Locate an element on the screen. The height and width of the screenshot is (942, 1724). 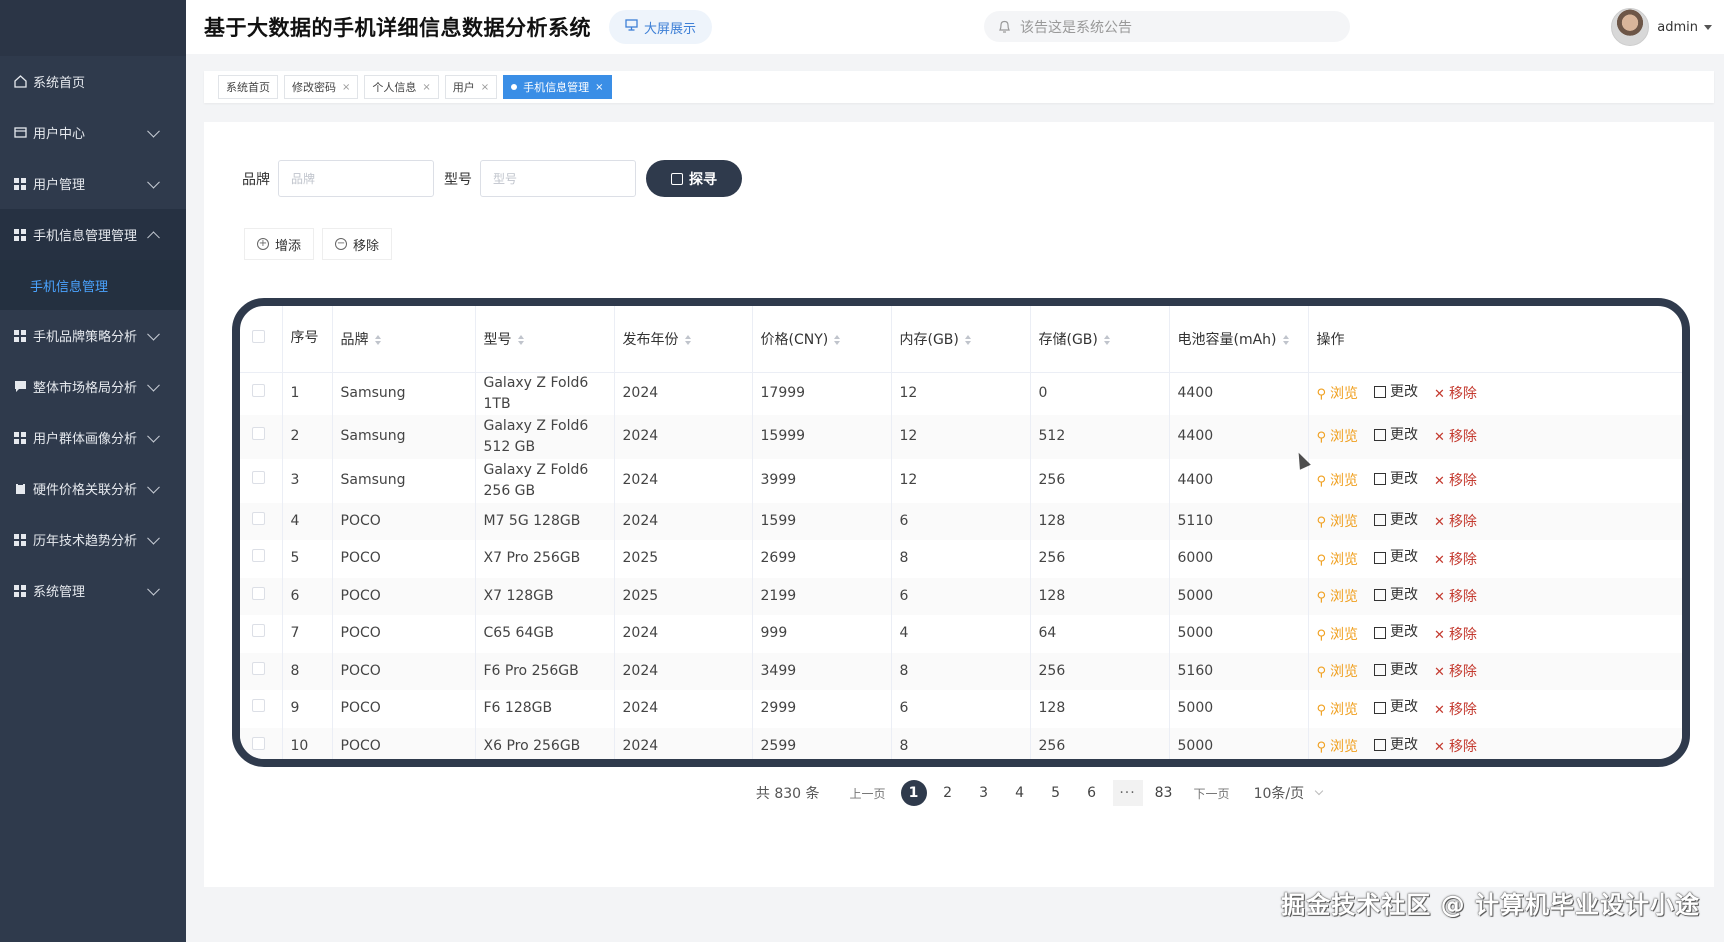
sidebar-item-phone-info-management: 手机信息管理管理 is located at coordinates (93, 234).